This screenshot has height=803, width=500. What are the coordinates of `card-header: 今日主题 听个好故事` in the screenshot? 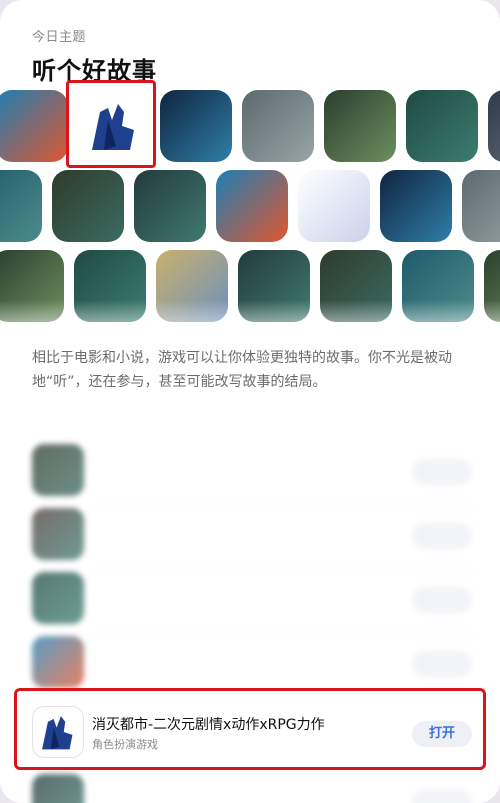 It's located at (94, 56).